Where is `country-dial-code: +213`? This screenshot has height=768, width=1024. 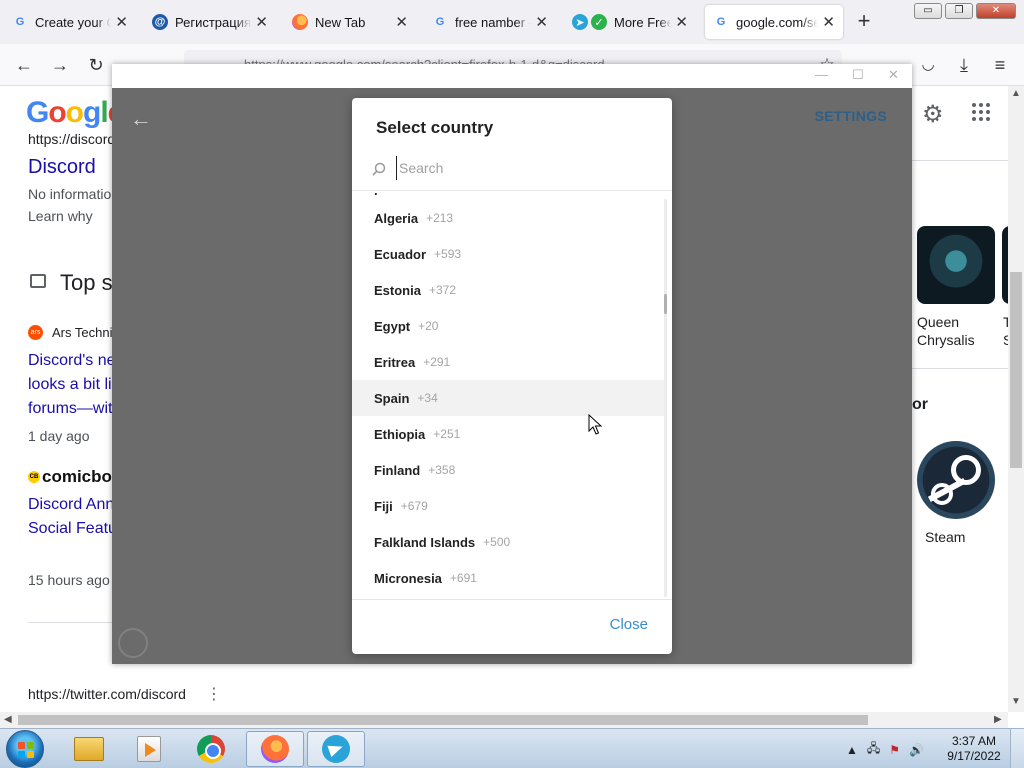
country-dial-code: +213 is located at coordinates (440, 218).